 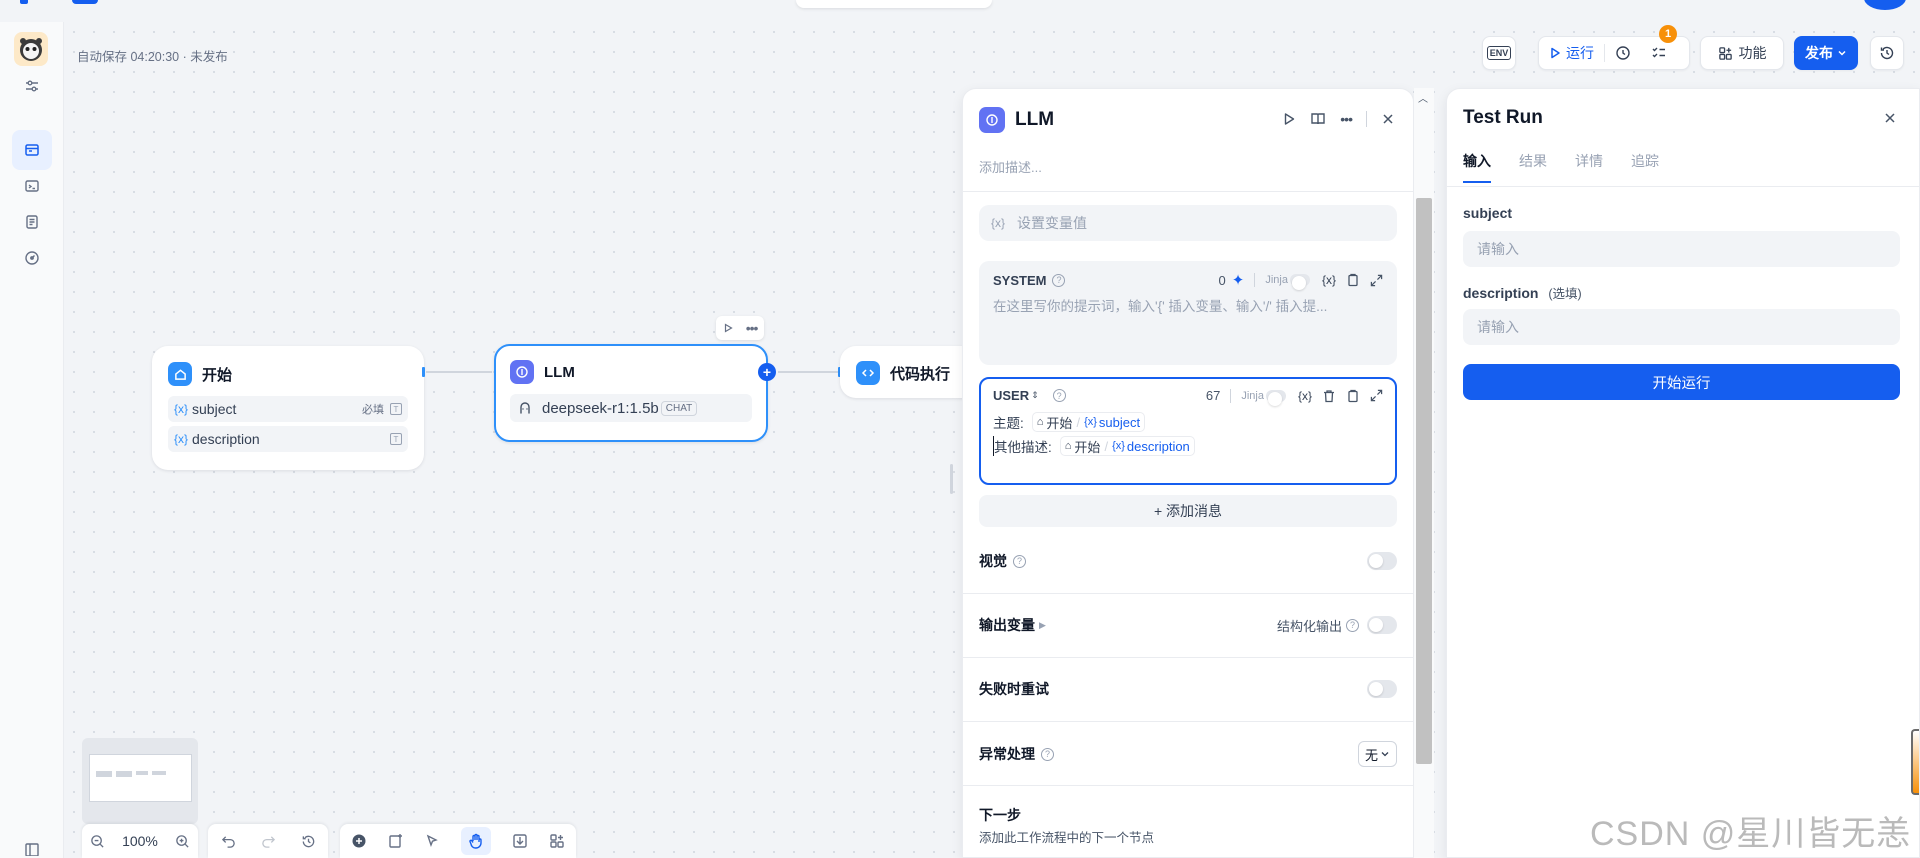 I want to click on run-node-icon, so click(x=728, y=328).